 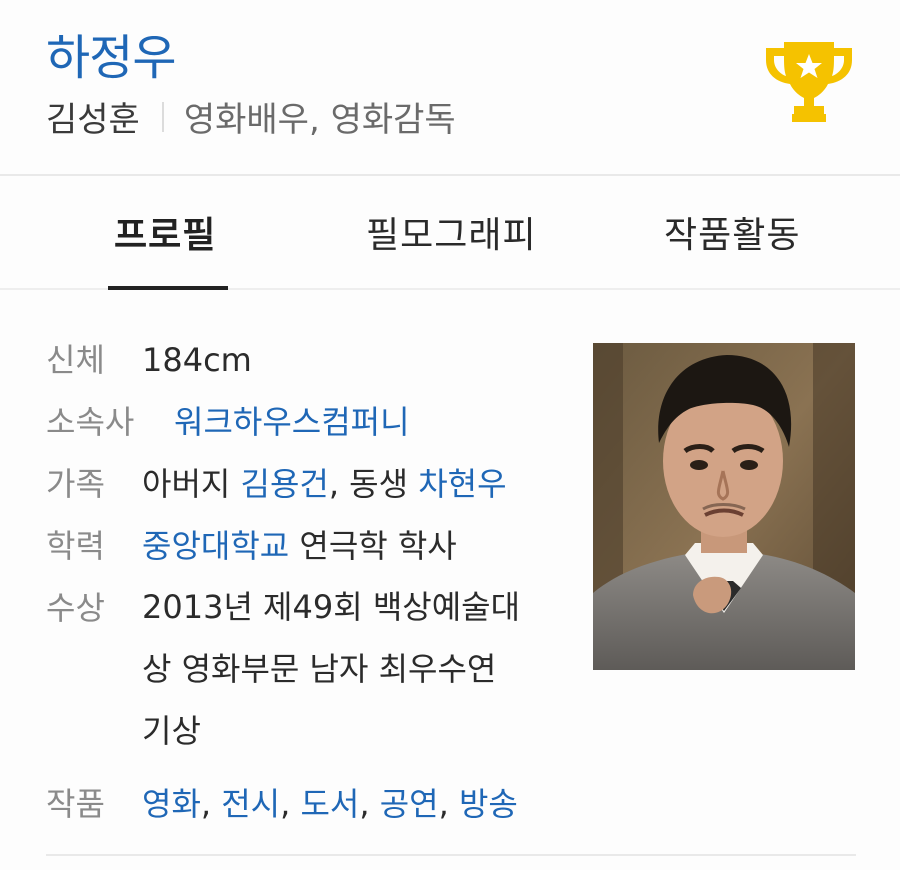 I want to click on bottom-divider, so click(x=451, y=855).